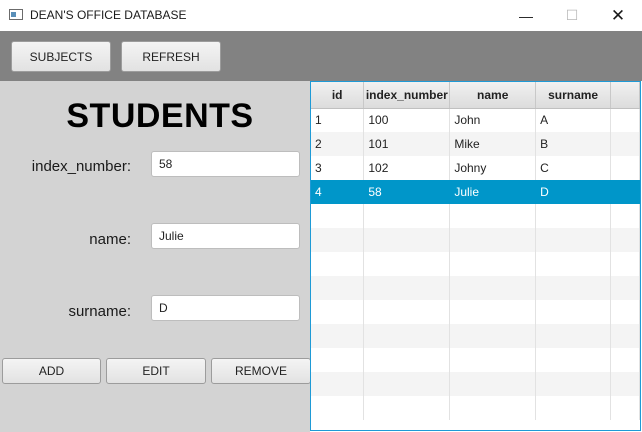 This screenshot has width=642, height=432. What do you see at coordinates (61, 56) in the screenshot?
I see `subjects-button: SUBJECTS` at bounding box center [61, 56].